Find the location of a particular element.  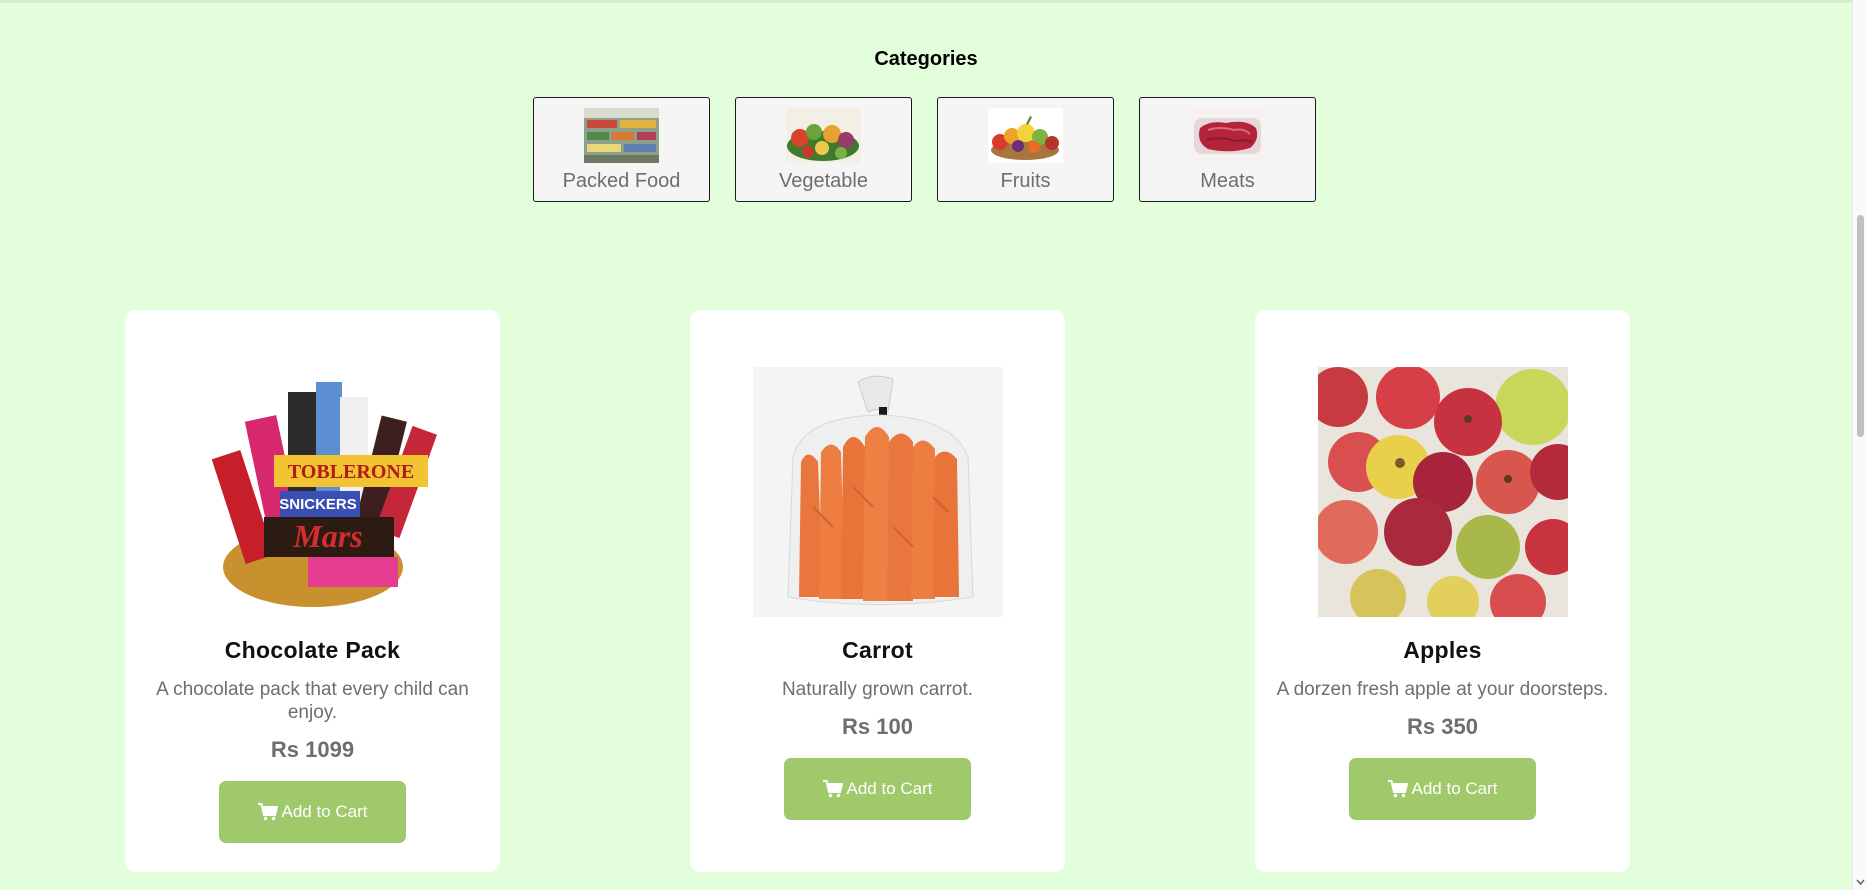

category-label: Meats is located at coordinates (1227, 181).